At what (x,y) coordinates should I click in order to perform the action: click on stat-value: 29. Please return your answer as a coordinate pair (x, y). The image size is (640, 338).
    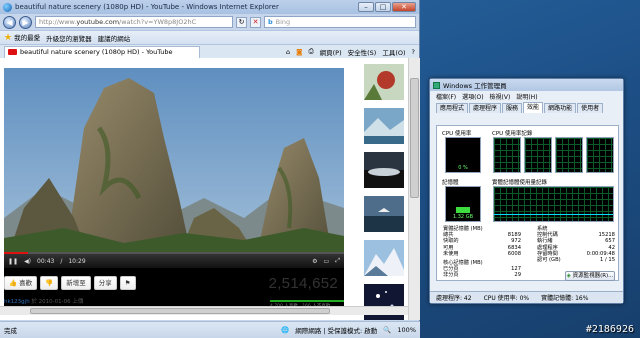
    Looking at the image, I should click on (517, 275).